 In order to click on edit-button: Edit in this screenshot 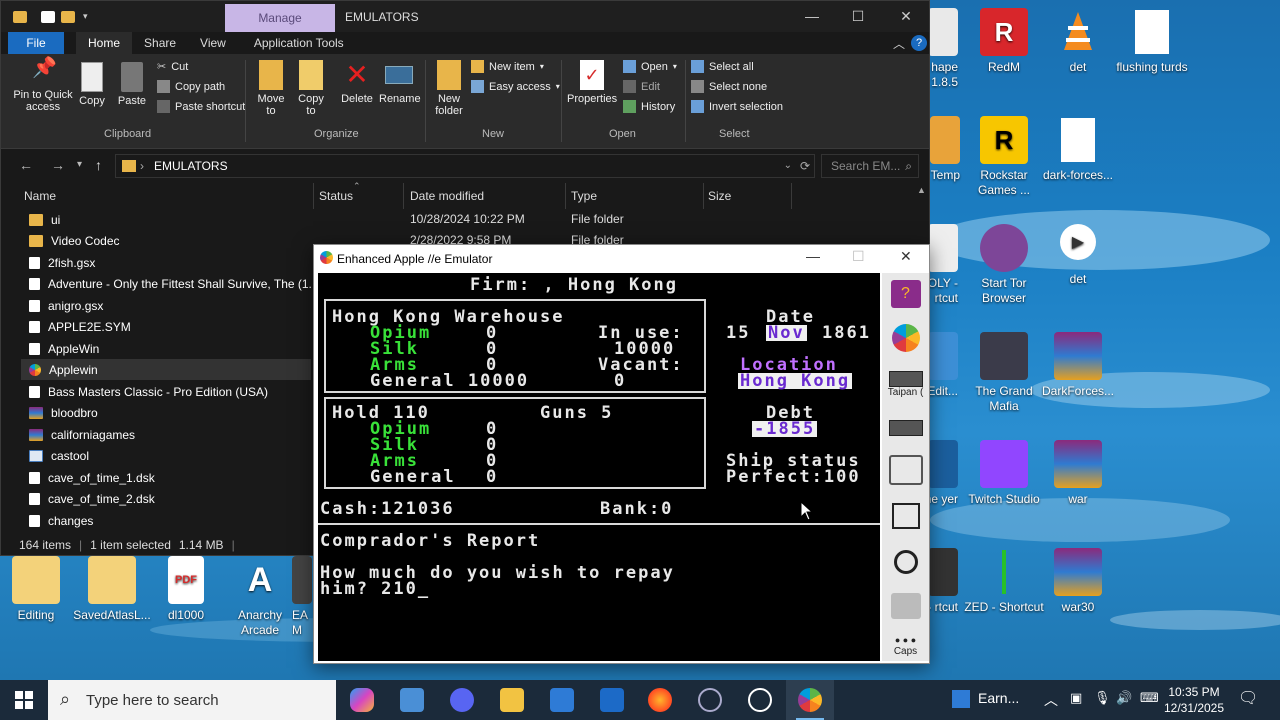, I will do `click(641, 86)`.